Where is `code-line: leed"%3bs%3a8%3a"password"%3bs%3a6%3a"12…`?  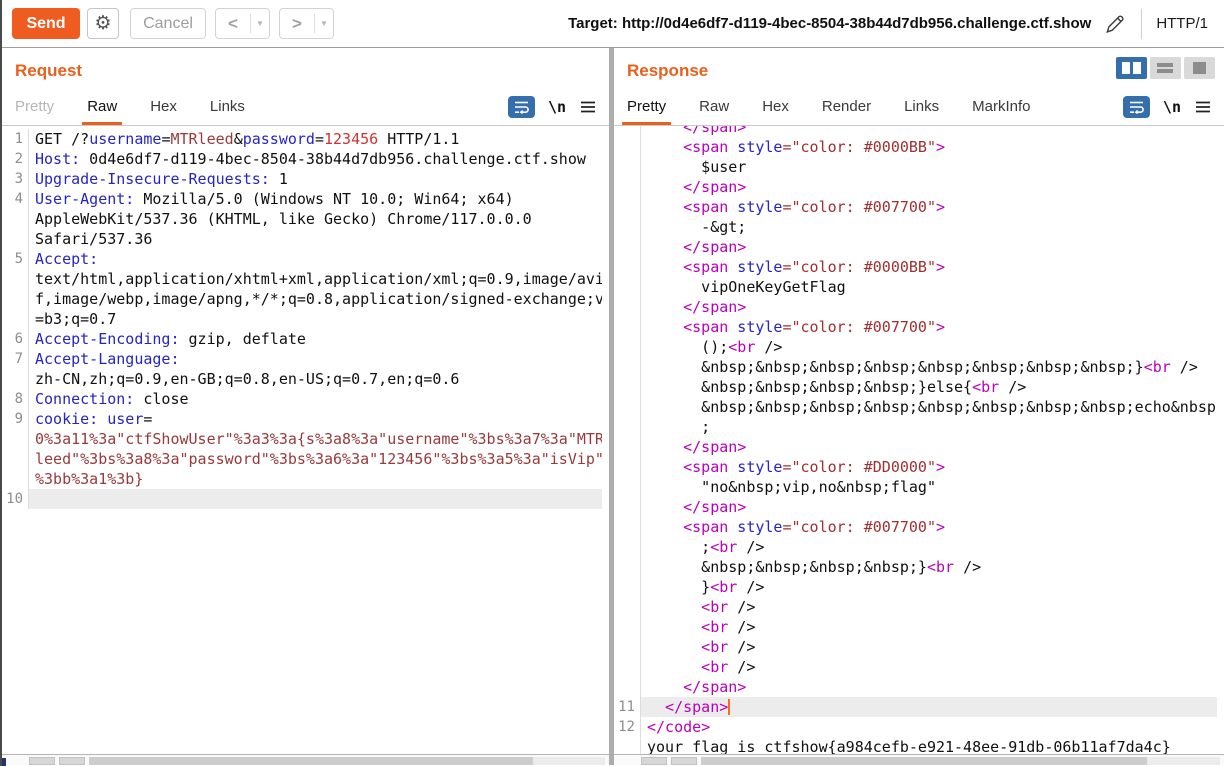 code-line: leed"%3bs%3a8%3a"password"%3bs%3a6%3a"12… is located at coordinates (305, 459).